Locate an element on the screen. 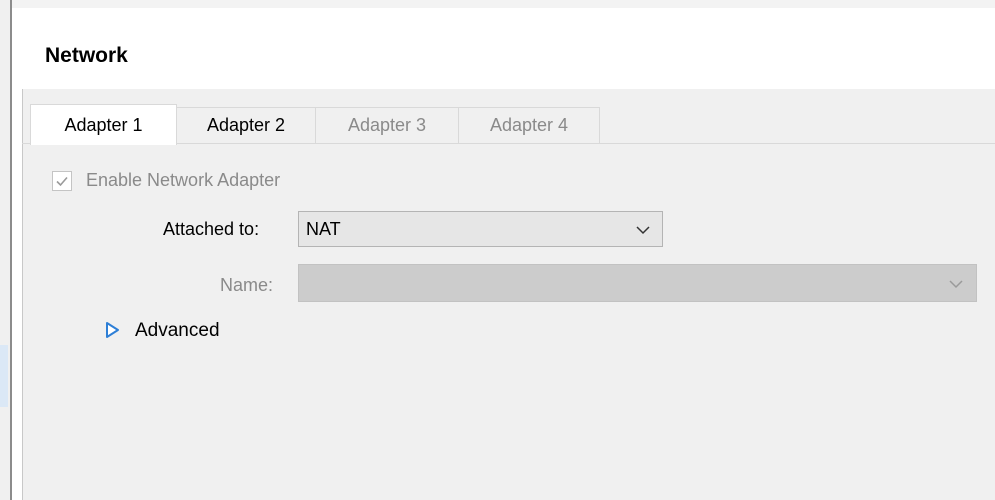 This screenshot has height=500, width=995. content-border is located at coordinates (22, 294).